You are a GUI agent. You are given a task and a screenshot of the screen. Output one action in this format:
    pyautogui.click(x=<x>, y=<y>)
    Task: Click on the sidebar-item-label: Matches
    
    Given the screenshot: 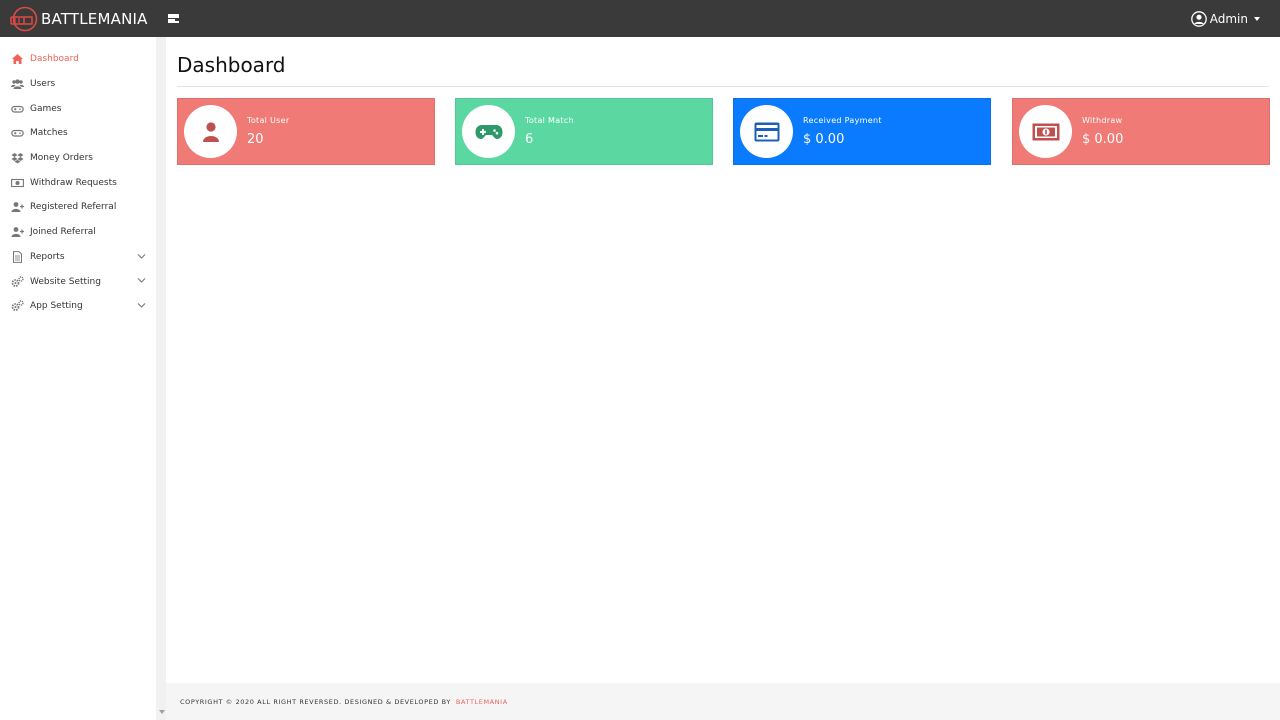 What is the action you would take?
    pyautogui.click(x=49, y=133)
    